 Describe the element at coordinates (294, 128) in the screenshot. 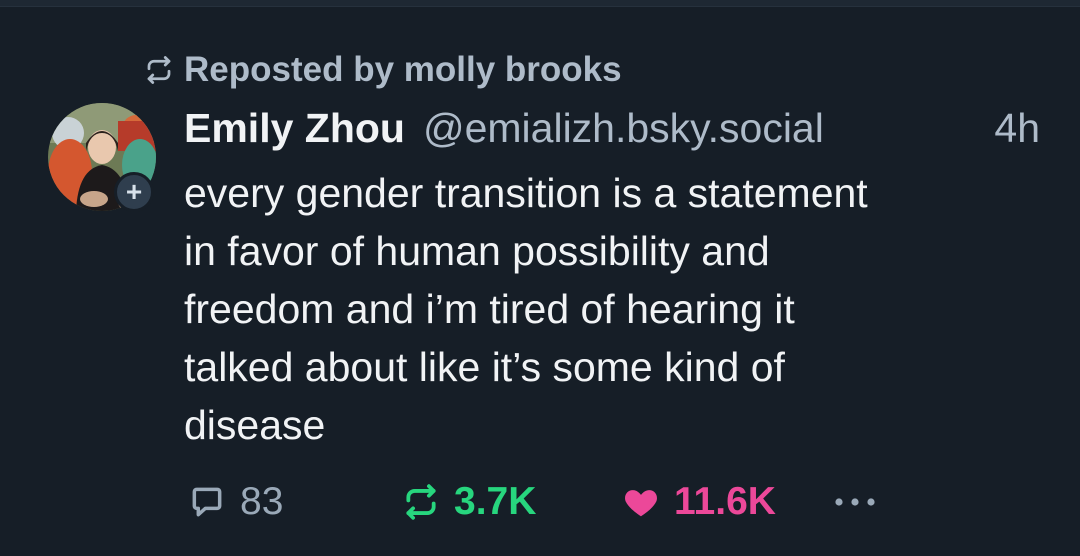

I see `author-display-name: Emily Zhou` at that location.